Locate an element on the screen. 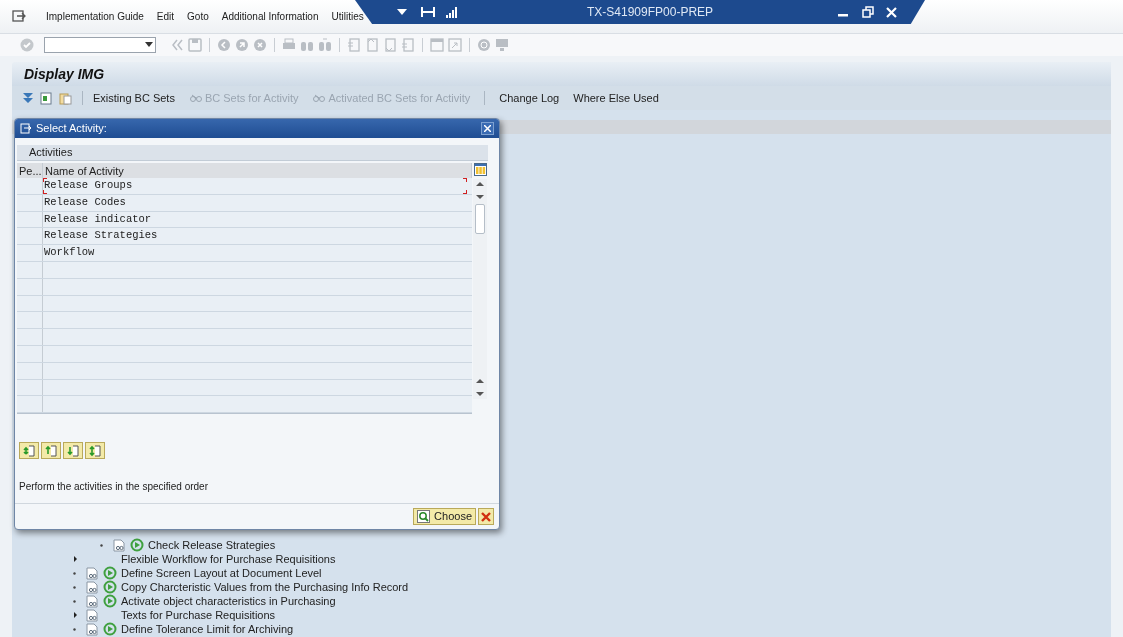  table-cell: Release Groups is located at coordinates (88, 186).